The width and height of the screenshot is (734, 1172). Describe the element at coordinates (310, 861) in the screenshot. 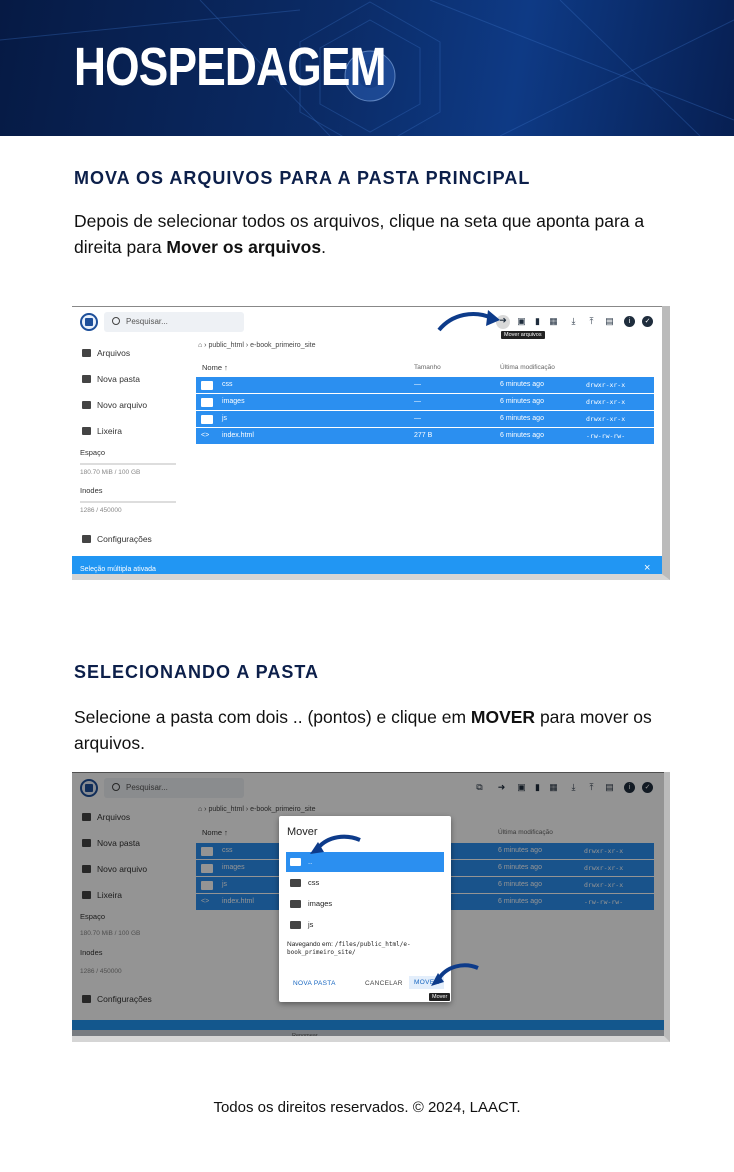

I see `folder-label: ..` at that location.